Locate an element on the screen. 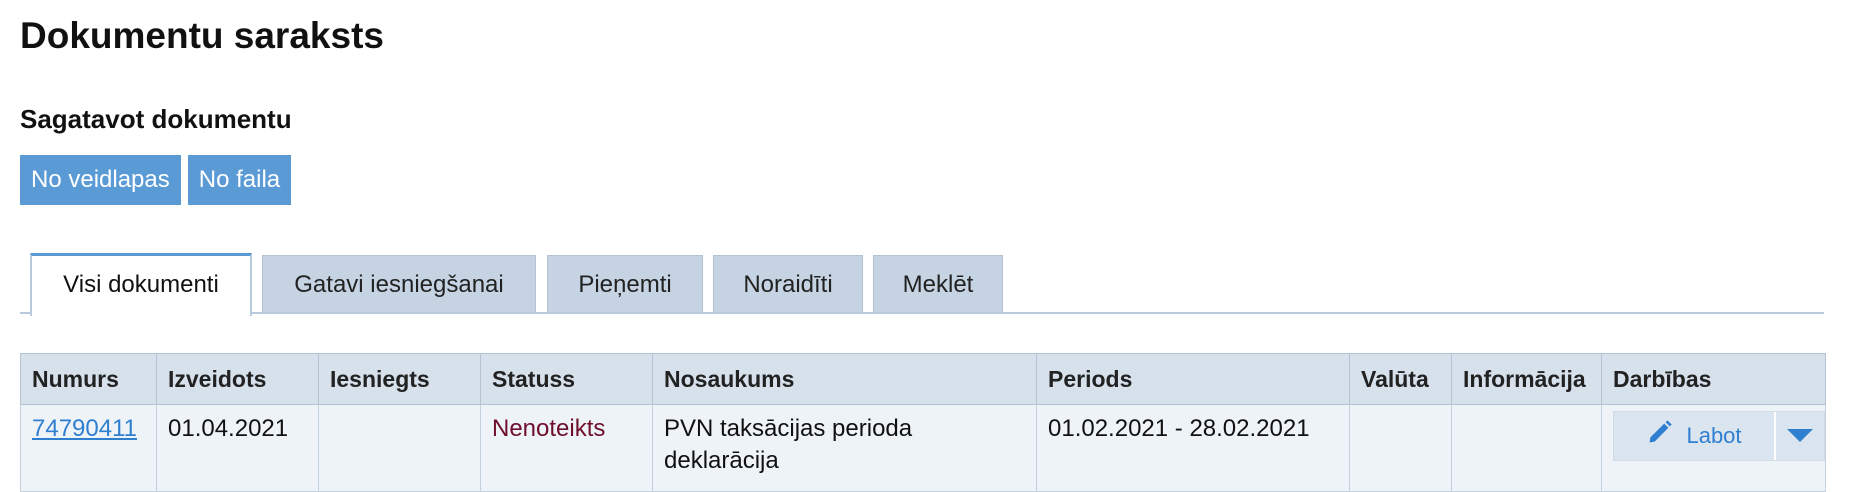 This screenshot has height=492, width=1854. column-header-submitted: Iesniegts is located at coordinates (399, 379).